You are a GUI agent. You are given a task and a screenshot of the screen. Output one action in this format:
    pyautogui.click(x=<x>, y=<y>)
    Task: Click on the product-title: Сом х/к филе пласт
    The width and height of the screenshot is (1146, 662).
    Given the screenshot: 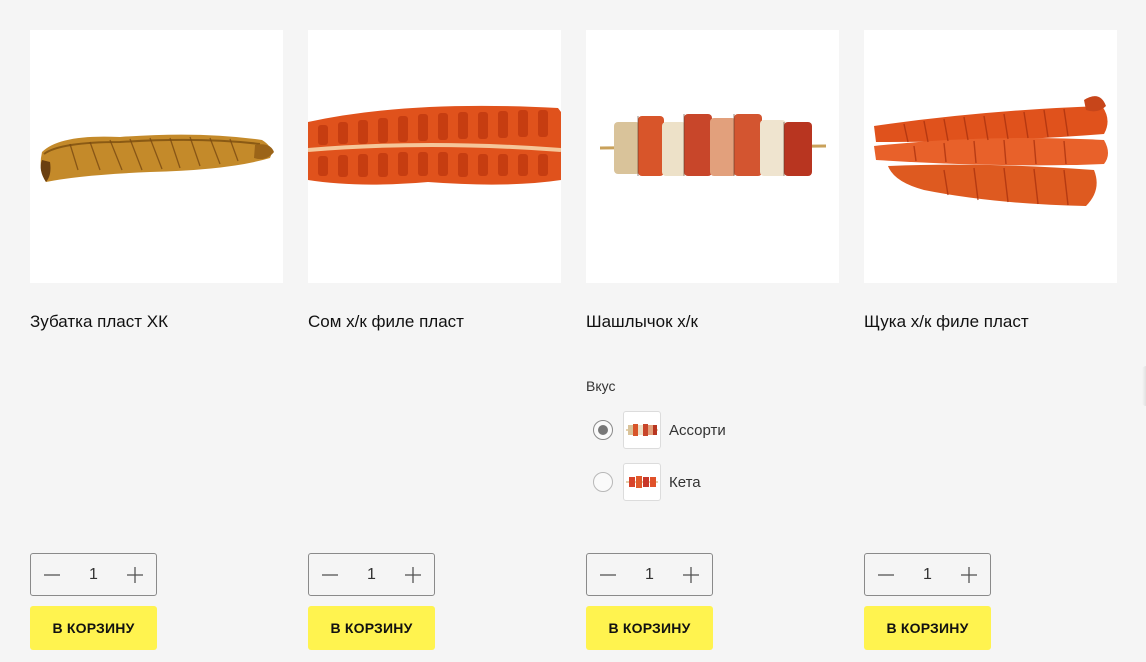 What is the action you would take?
    pyautogui.click(x=386, y=322)
    